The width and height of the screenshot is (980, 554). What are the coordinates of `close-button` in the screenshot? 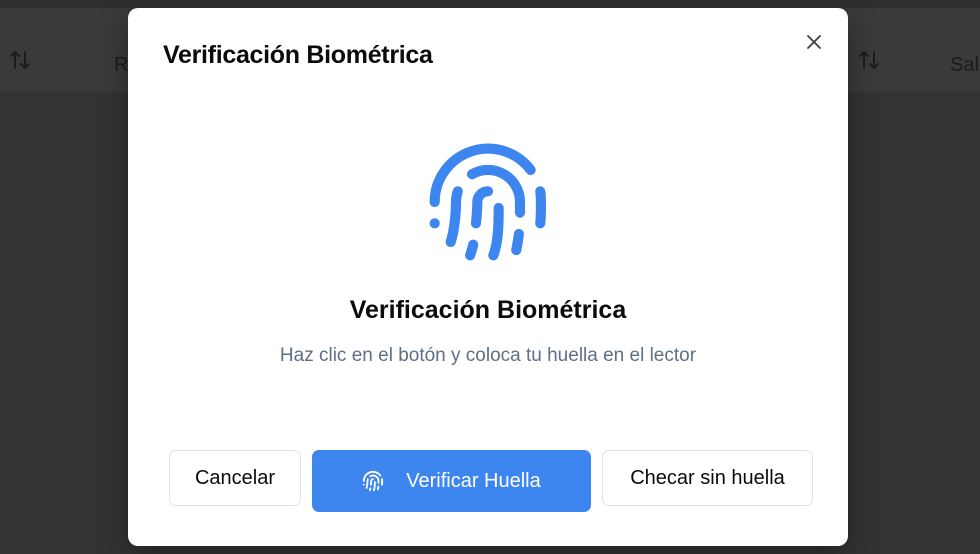 It's located at (814, 42).